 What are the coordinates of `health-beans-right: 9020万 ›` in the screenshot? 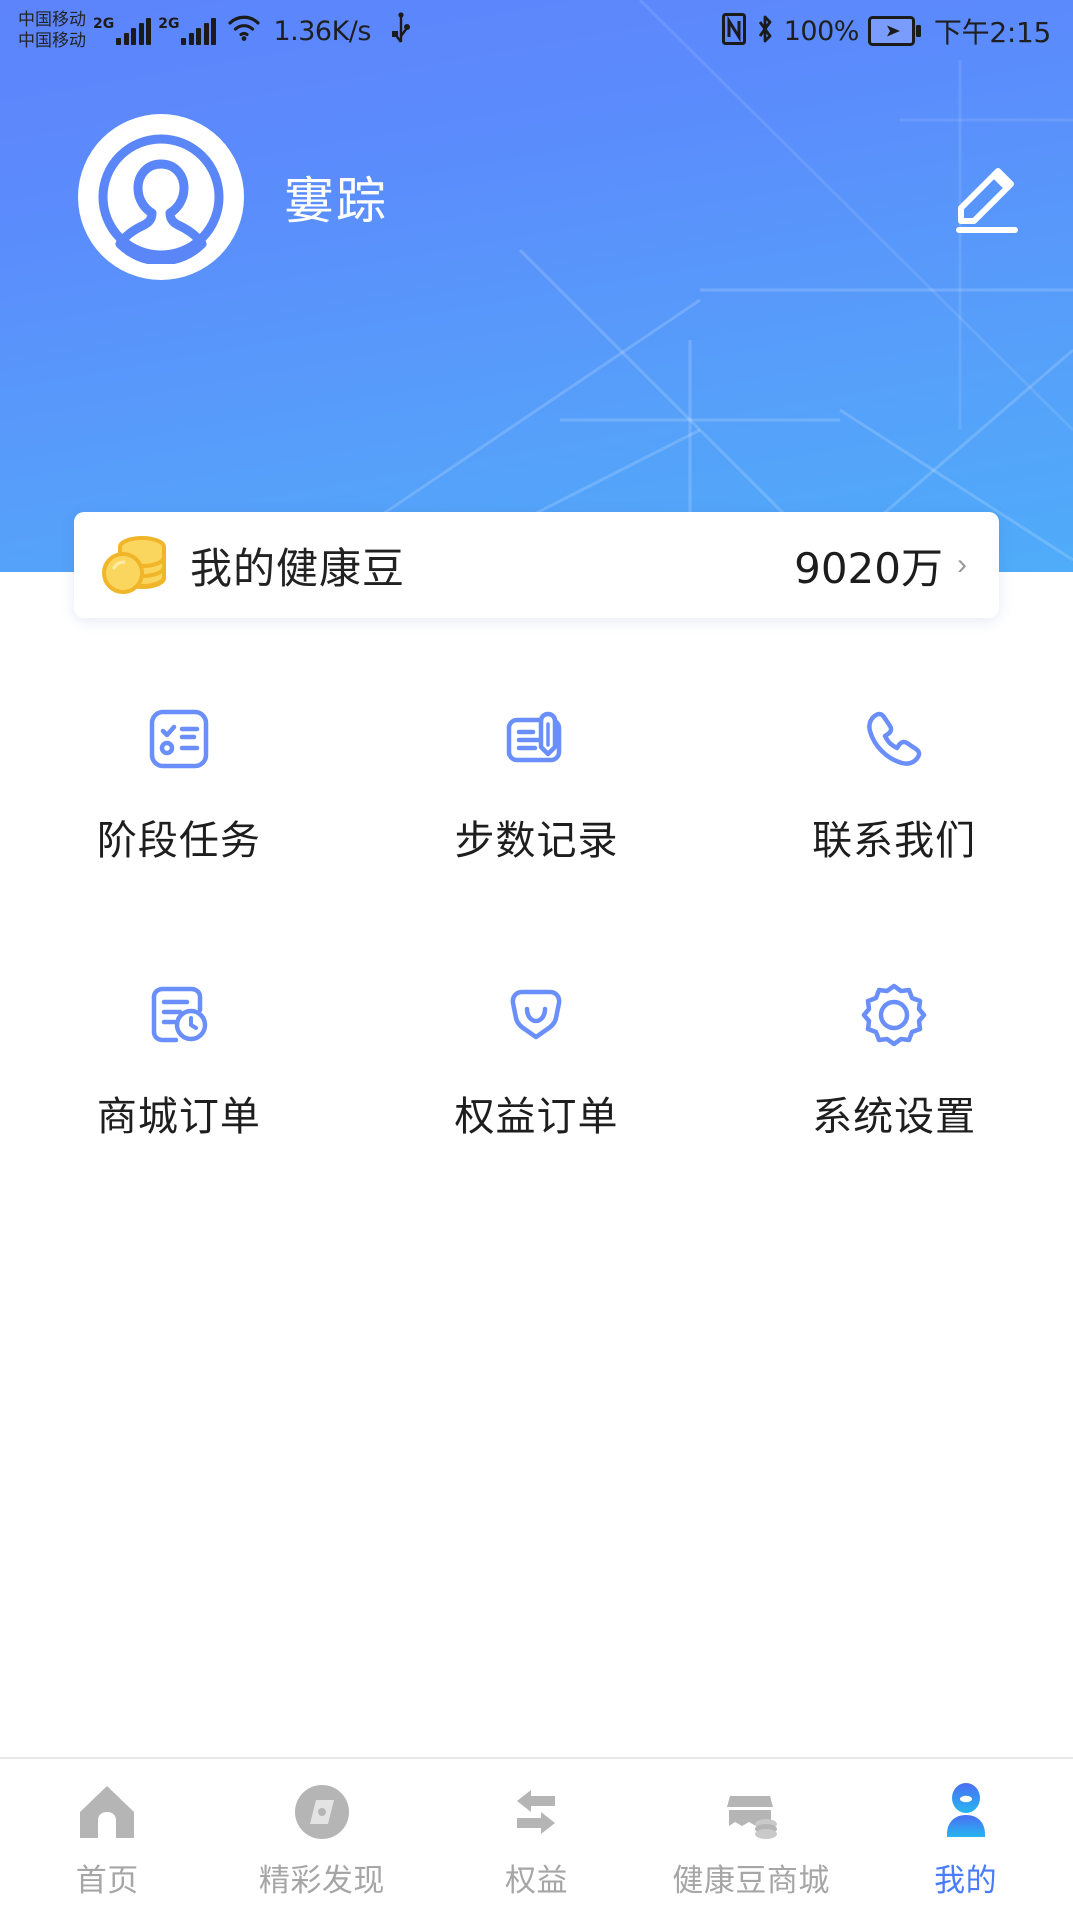 It's located at (880, 565).